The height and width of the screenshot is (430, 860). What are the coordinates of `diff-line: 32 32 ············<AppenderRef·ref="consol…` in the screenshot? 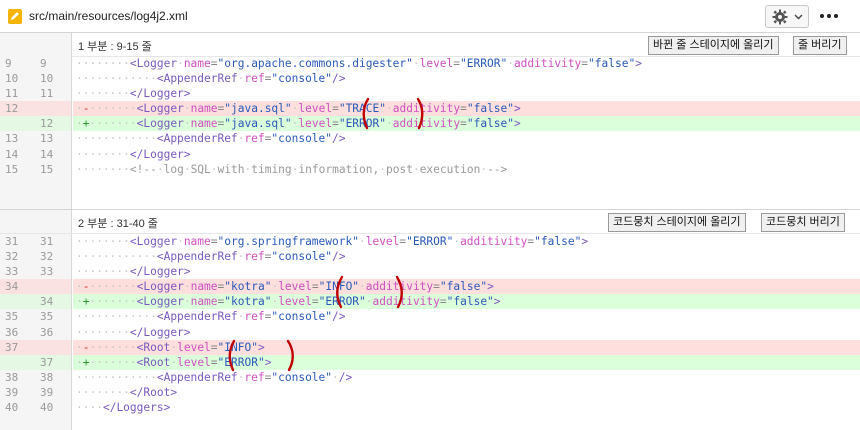 It's located at (430, 257).